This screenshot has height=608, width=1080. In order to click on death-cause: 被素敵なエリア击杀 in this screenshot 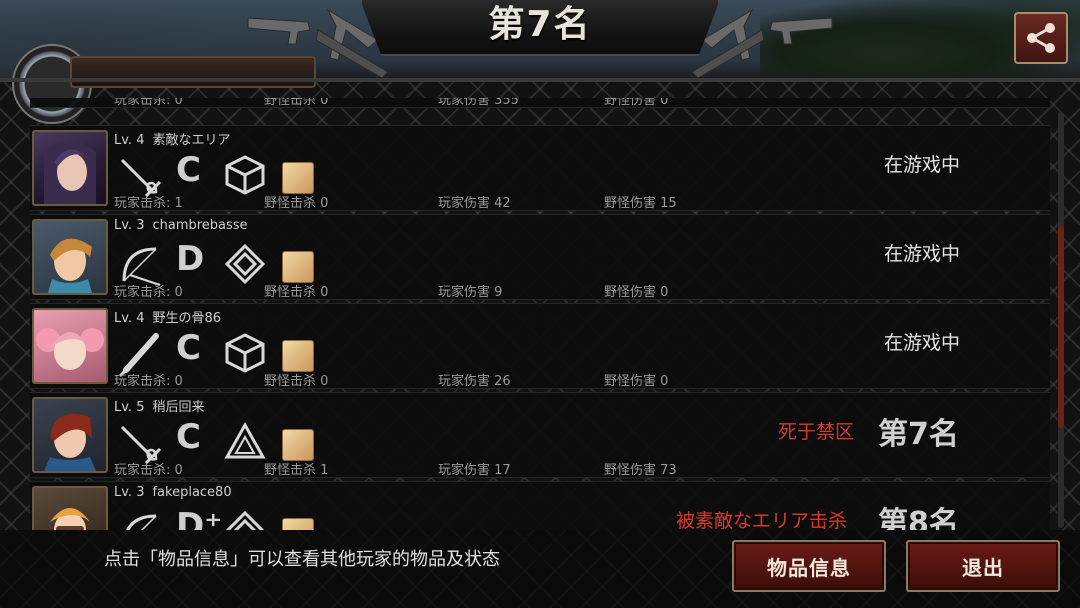, I will do `click(762, 520)`.